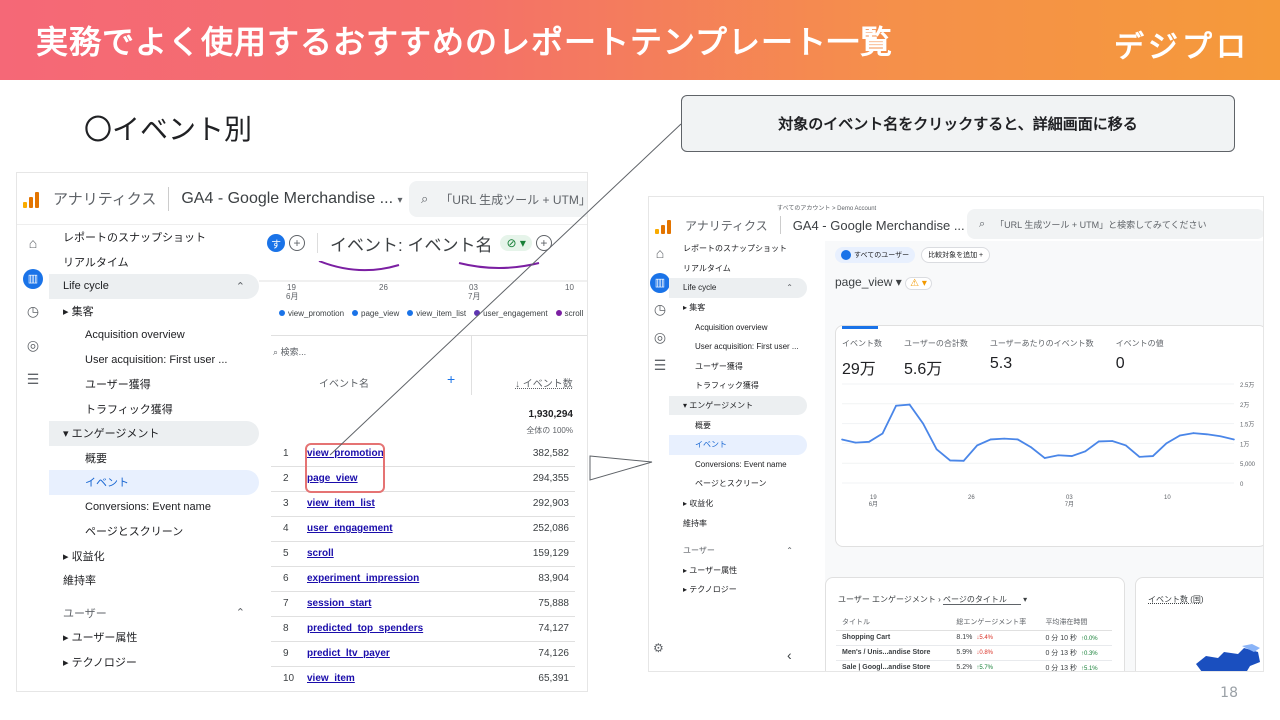  I want to click on kpi-tile: ユーザーあたりのイベント数 5.3, so click(1042, 358).